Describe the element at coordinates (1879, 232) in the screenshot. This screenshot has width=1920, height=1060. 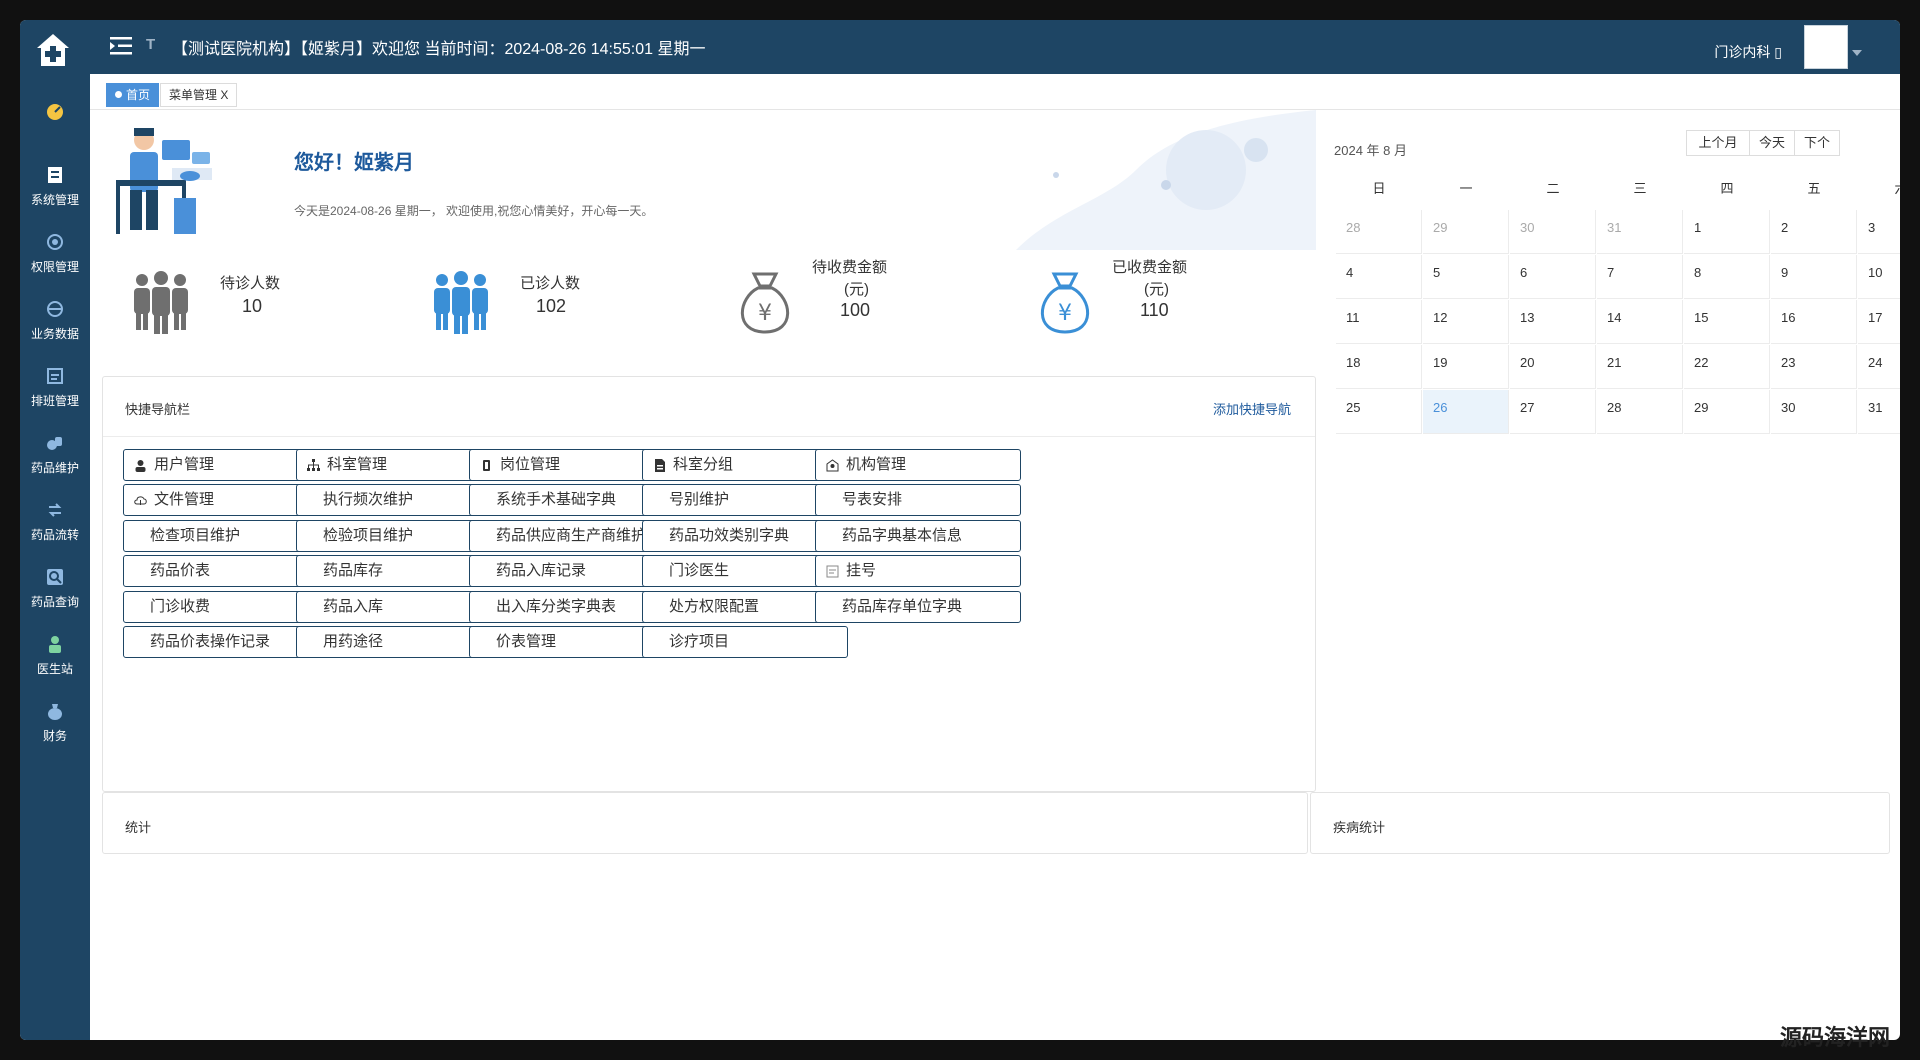
I see `calendar-day-cell: 3` at that location.